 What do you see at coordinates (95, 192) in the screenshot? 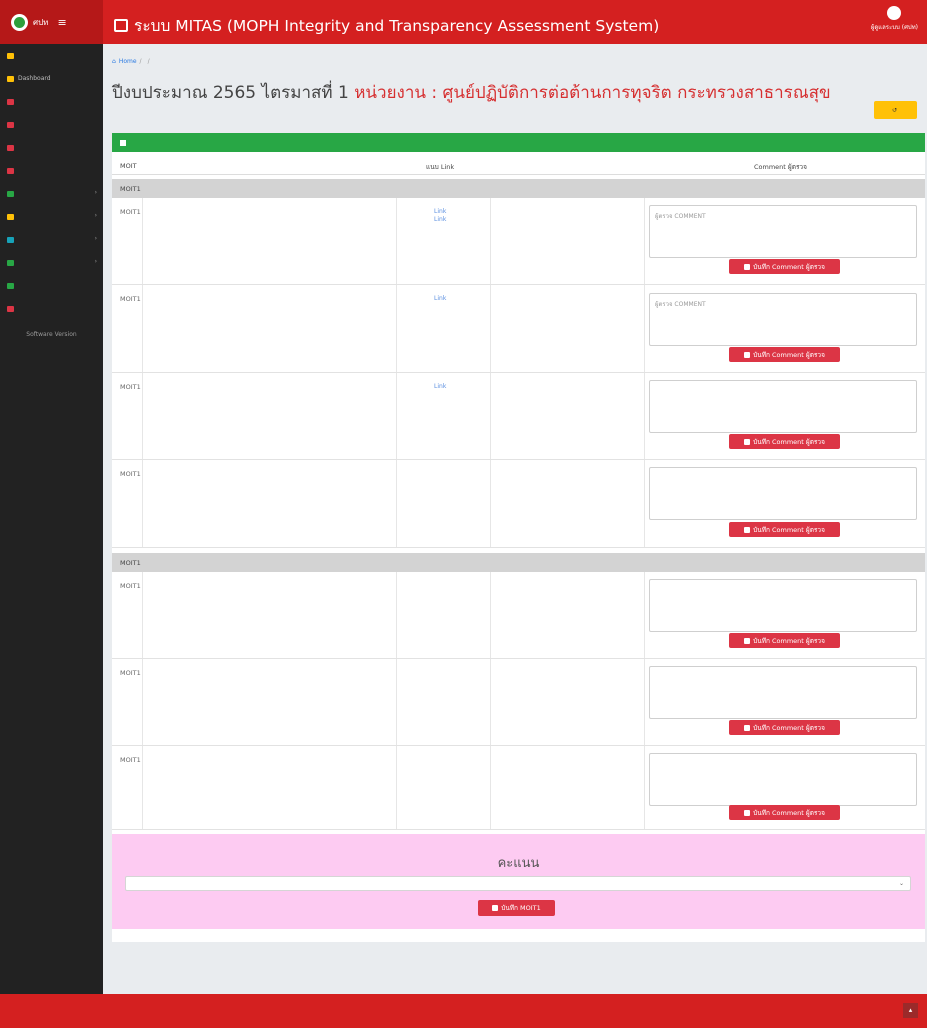
I see `chevron-right-icon: ›` at bounding box center [95, 192].